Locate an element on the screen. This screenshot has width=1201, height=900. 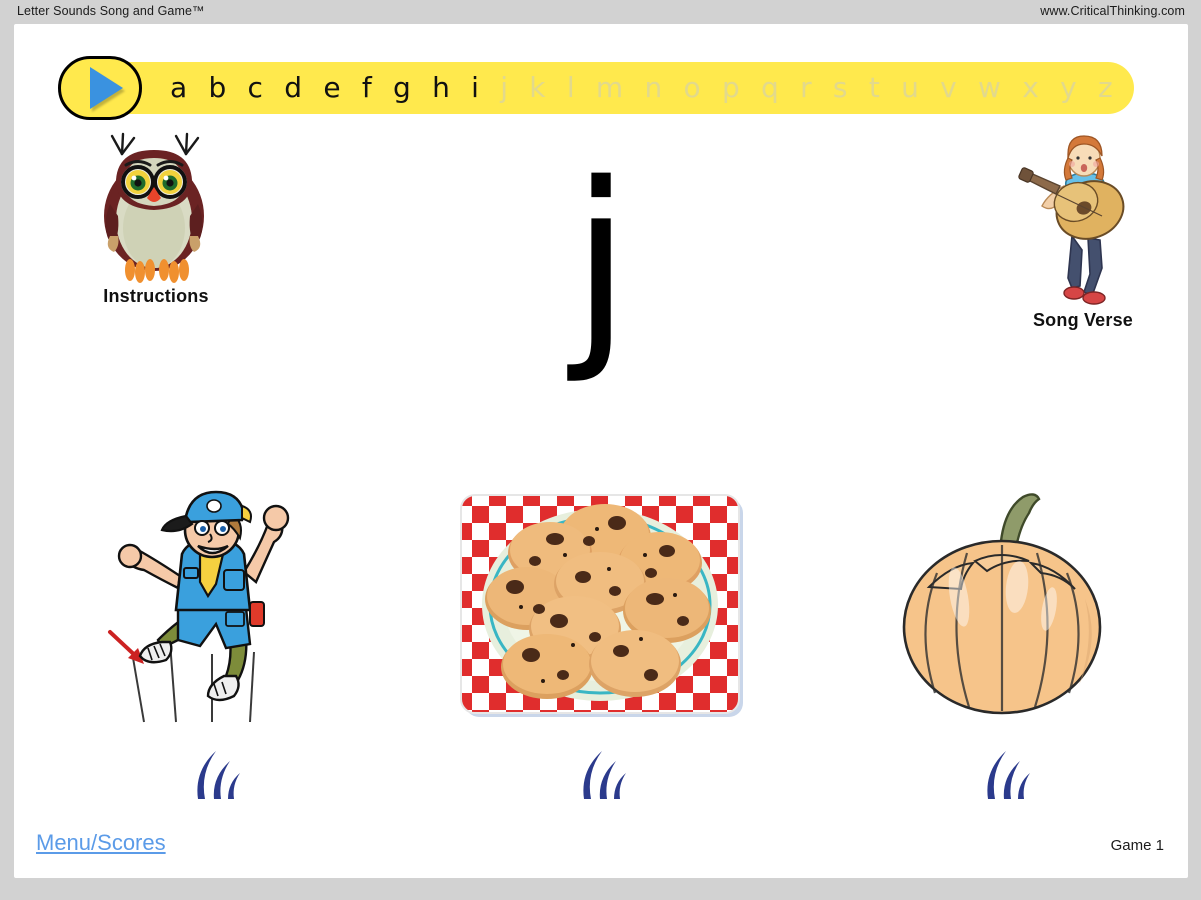
alphabet-bar: abcdefghijklmnopqrstuvwxyz is located at coordinates (596, 88).